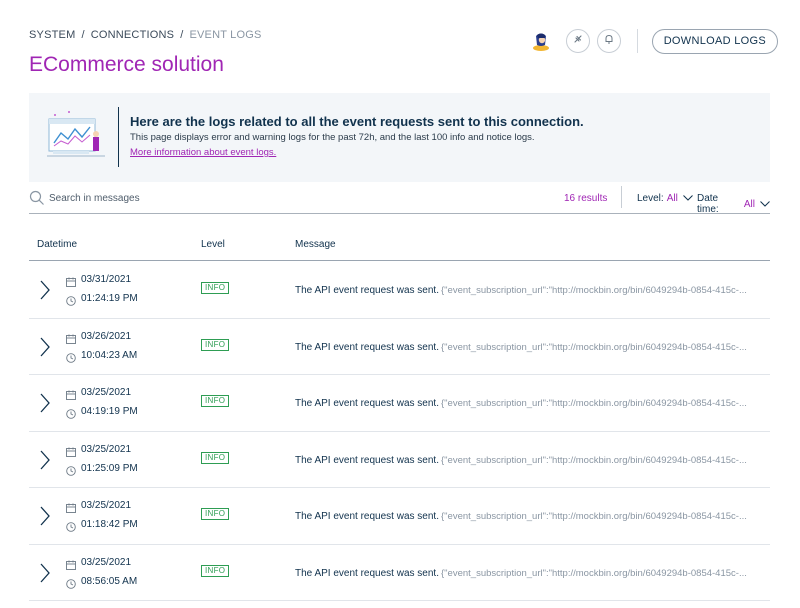 This screenshot has width=800, height=608. Describe the element at coordinates (203, 152) in the screenshot. I see `event-logs-info-link: More information about event logs.` at that location.